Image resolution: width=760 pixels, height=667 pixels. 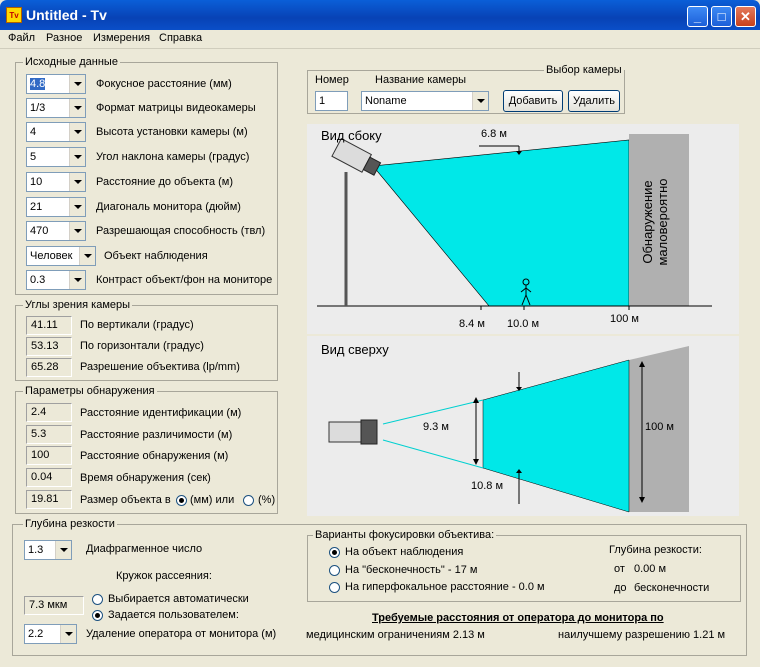 I want to click on operator-distance-select: 2.2, so click(x=50, y=634).